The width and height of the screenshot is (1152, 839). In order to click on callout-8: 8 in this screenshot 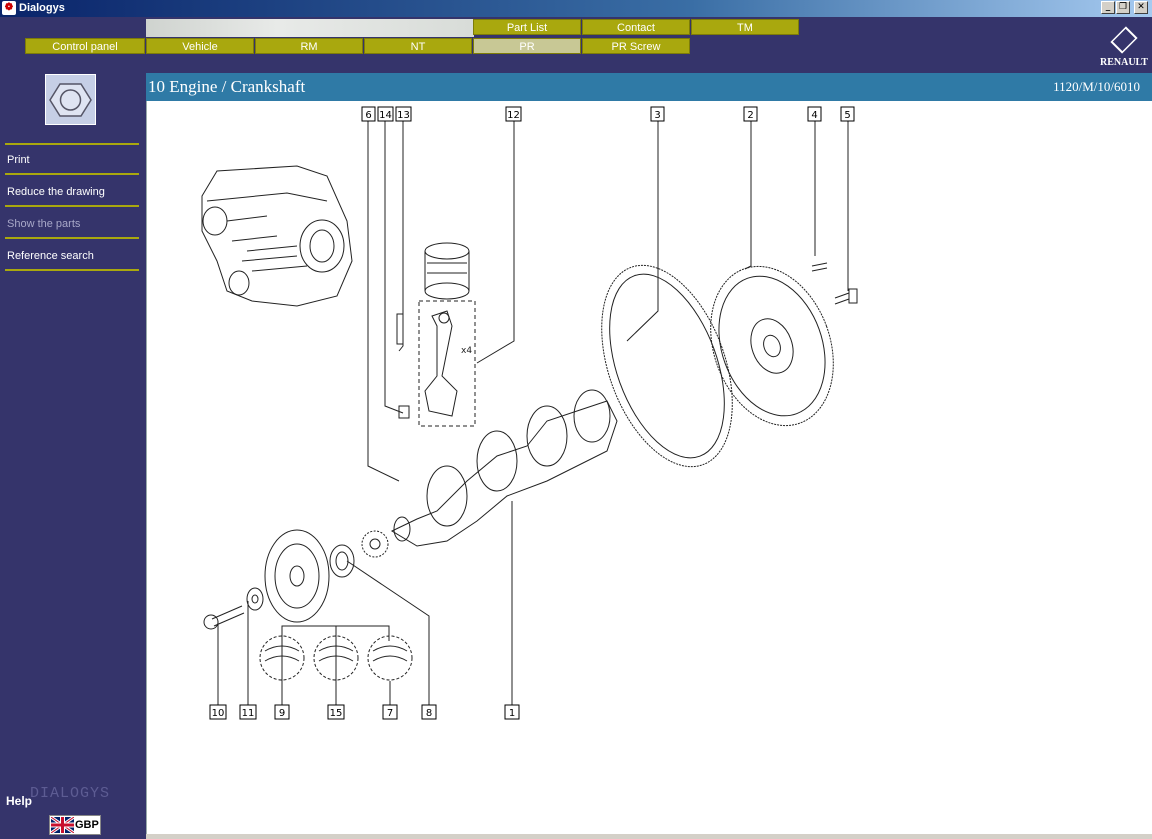, I will do `click(429, 712)`.